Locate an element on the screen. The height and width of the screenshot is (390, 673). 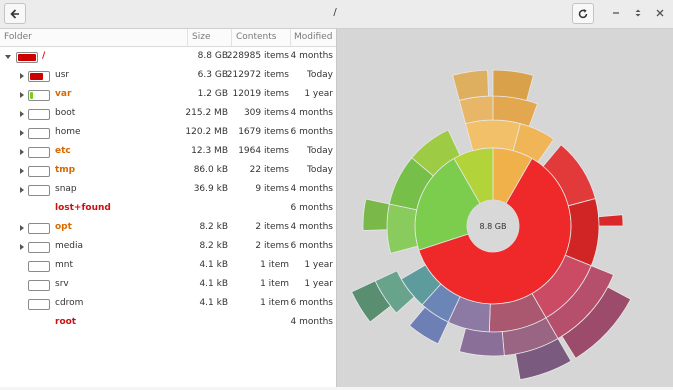
folder-size: 1.2 GB is located at coordinates (212, 94).